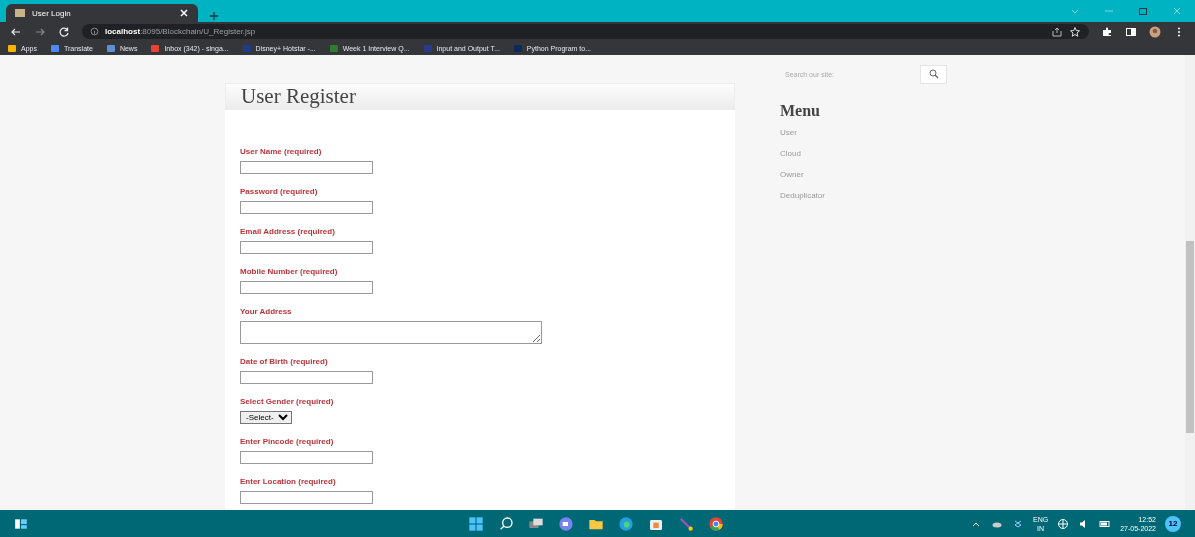 This screenshot has height=537, width=1195. What do you see at coordinates (1143, 11) in the screenshot?
I see `restore-icon` at bounding box center [1143, 11].